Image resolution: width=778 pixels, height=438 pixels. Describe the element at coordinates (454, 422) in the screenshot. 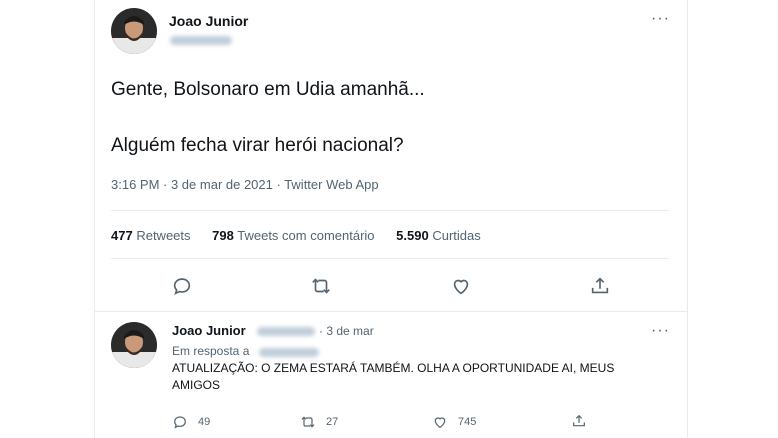

I see `reply-like-action: 745` at that location.